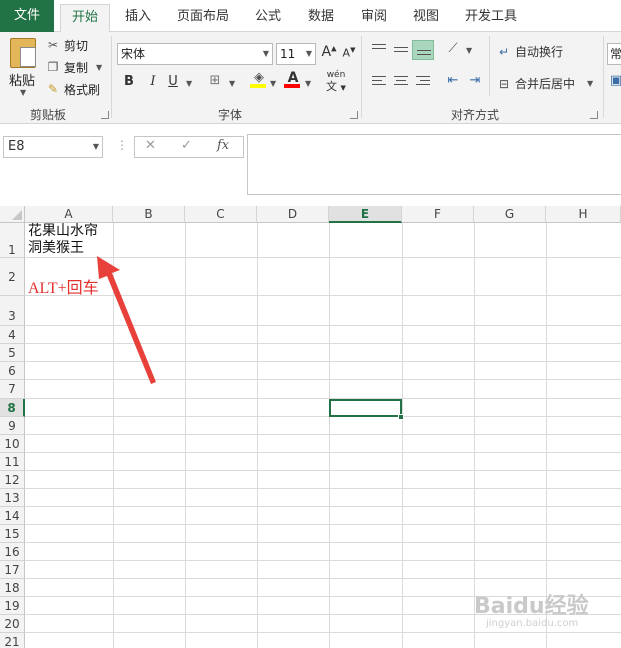  What do you see at coordinates (126, 320) in the screenshot?
I see `annotation-arrow-icon` at bounding box center [126, 320].